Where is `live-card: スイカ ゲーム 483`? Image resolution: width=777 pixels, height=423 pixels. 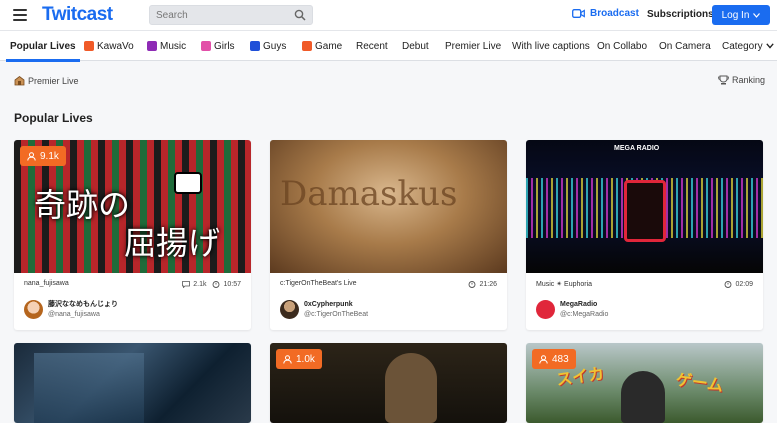 live-card: スイカ ゲーム 483 is located at coordinates (644, 383).